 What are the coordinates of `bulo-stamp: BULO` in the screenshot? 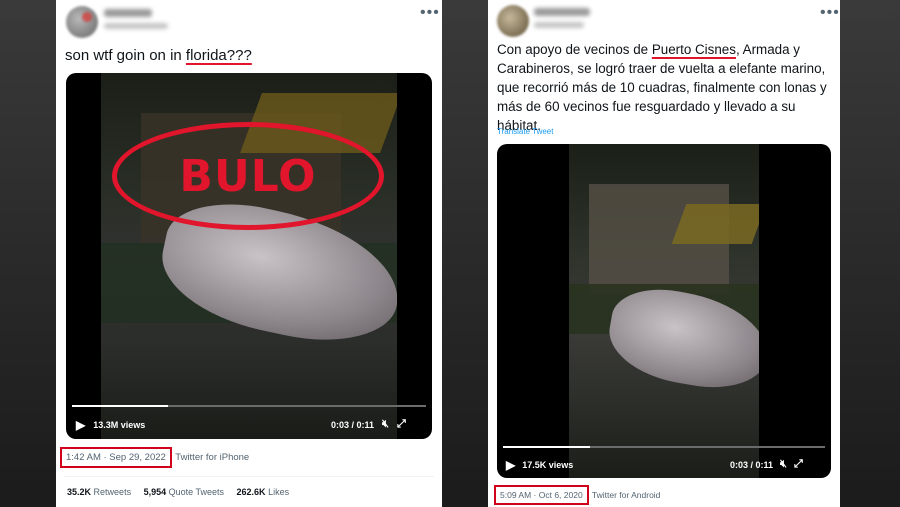 It's located at (248, 176).